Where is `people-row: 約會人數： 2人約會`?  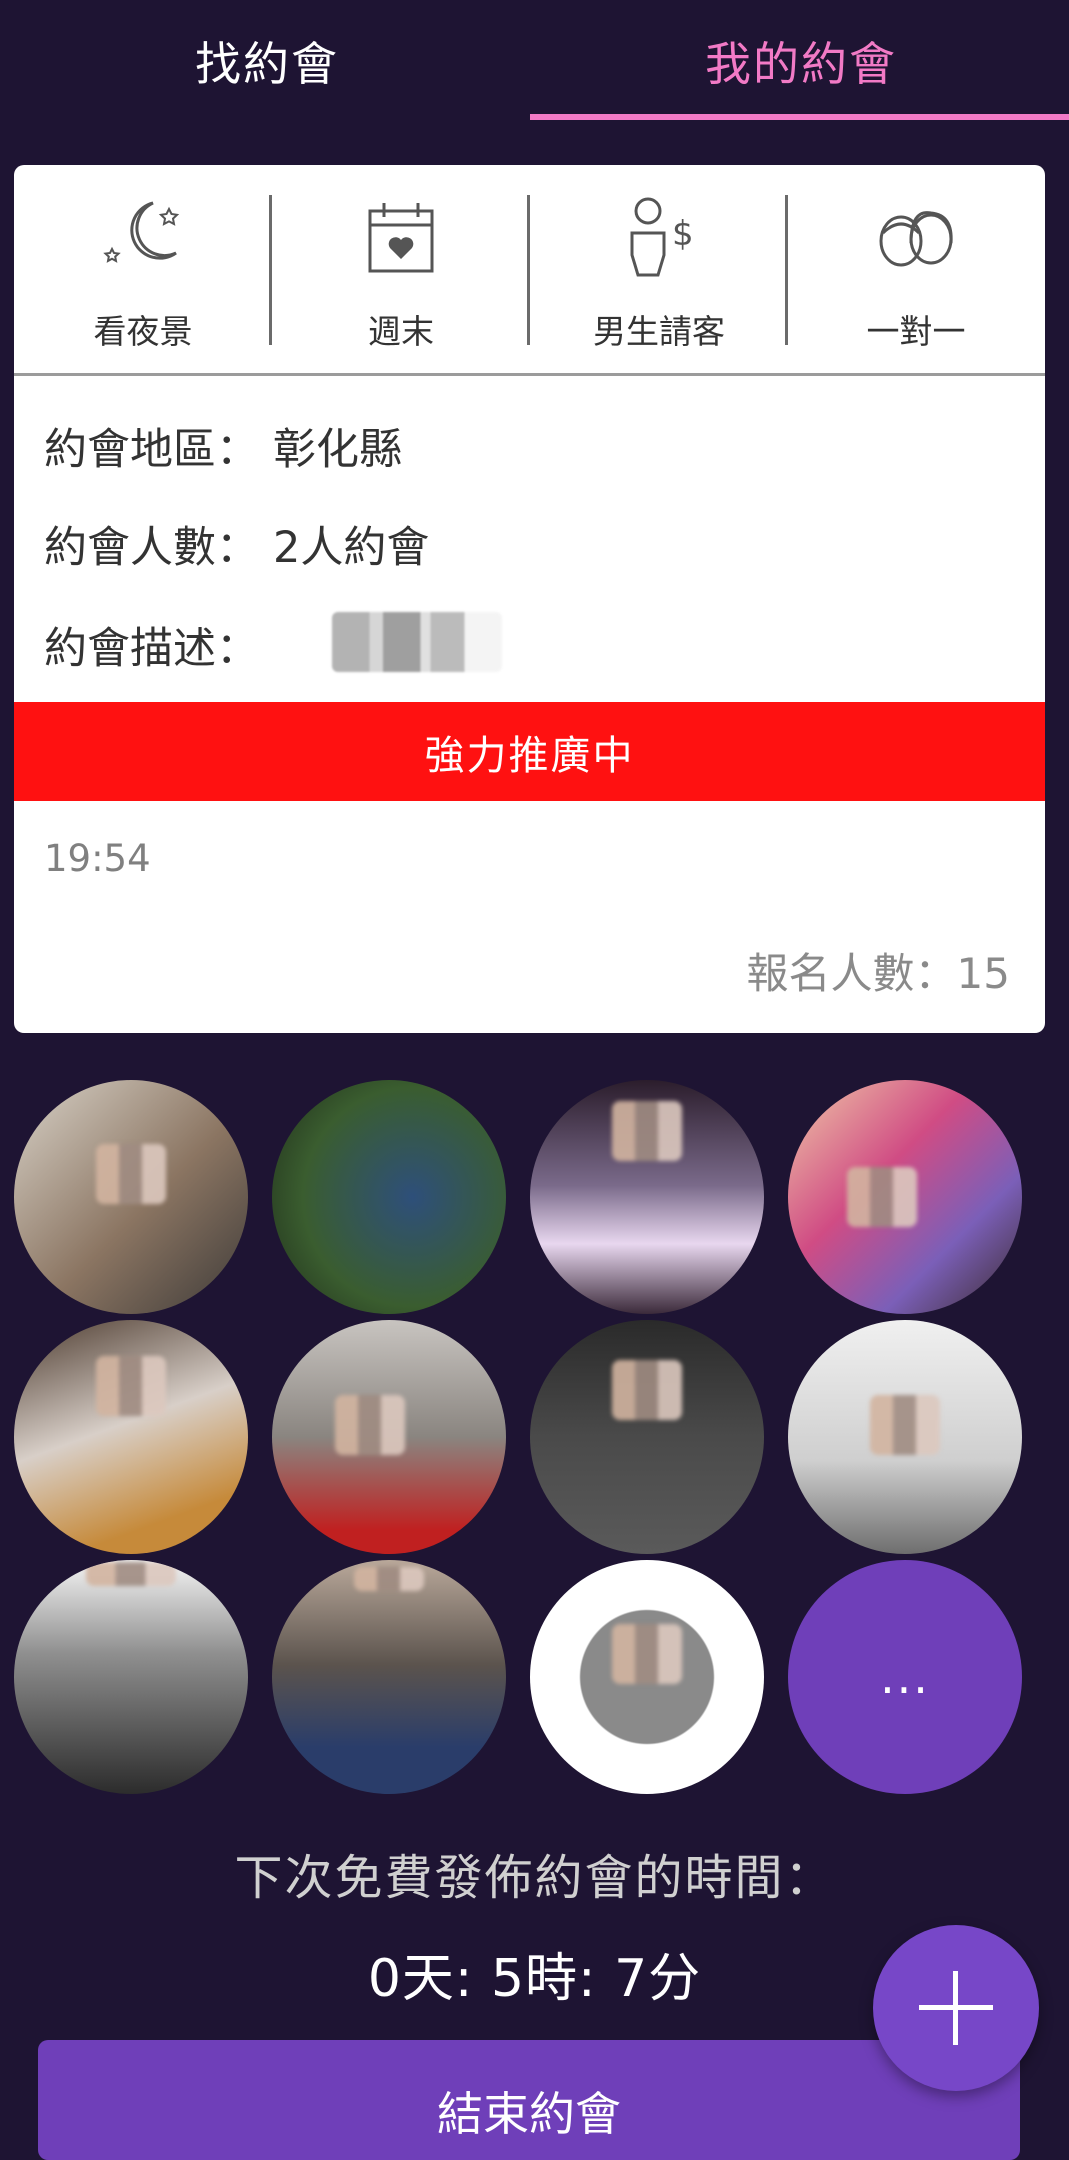
people-row: 約會人數： 2人約會 is located at coordinates (236, 544).